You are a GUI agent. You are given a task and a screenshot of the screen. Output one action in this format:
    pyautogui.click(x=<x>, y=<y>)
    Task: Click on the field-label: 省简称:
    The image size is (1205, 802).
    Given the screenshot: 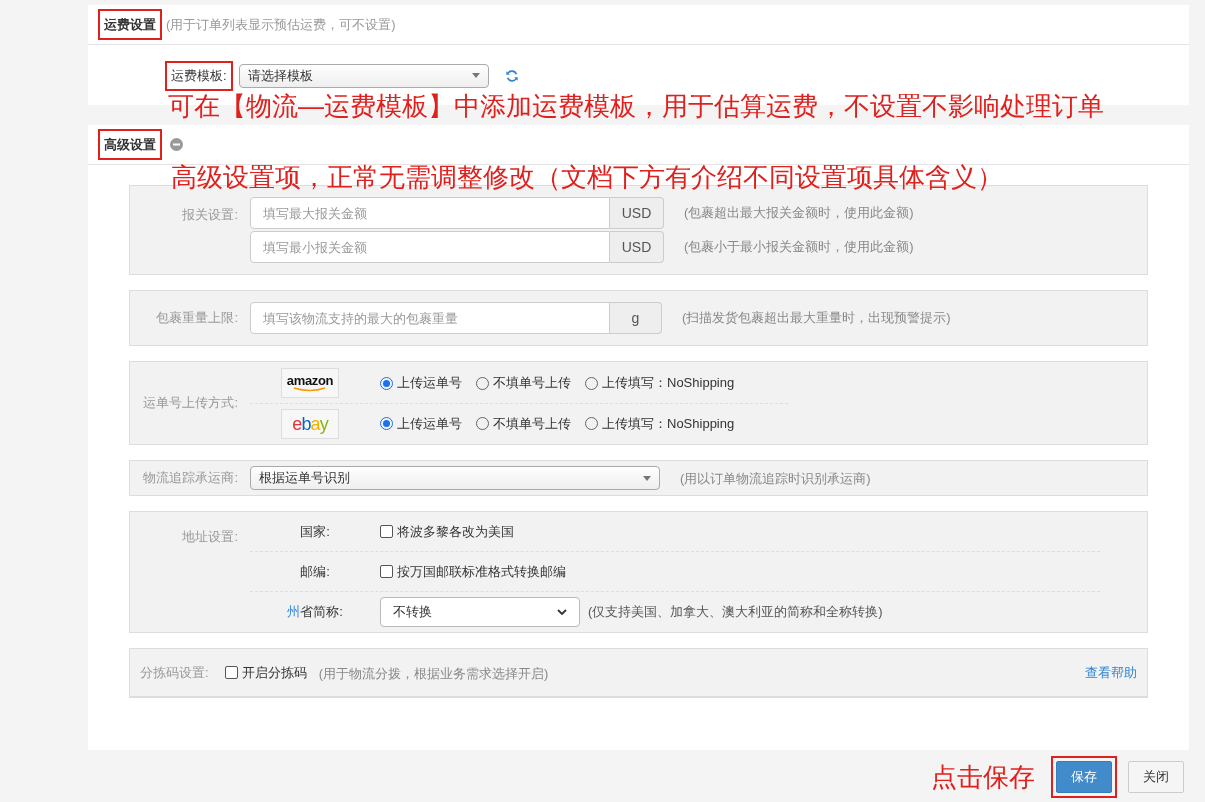 What is the action you would take?
    pyautogui.click(x=321, y=612)
    